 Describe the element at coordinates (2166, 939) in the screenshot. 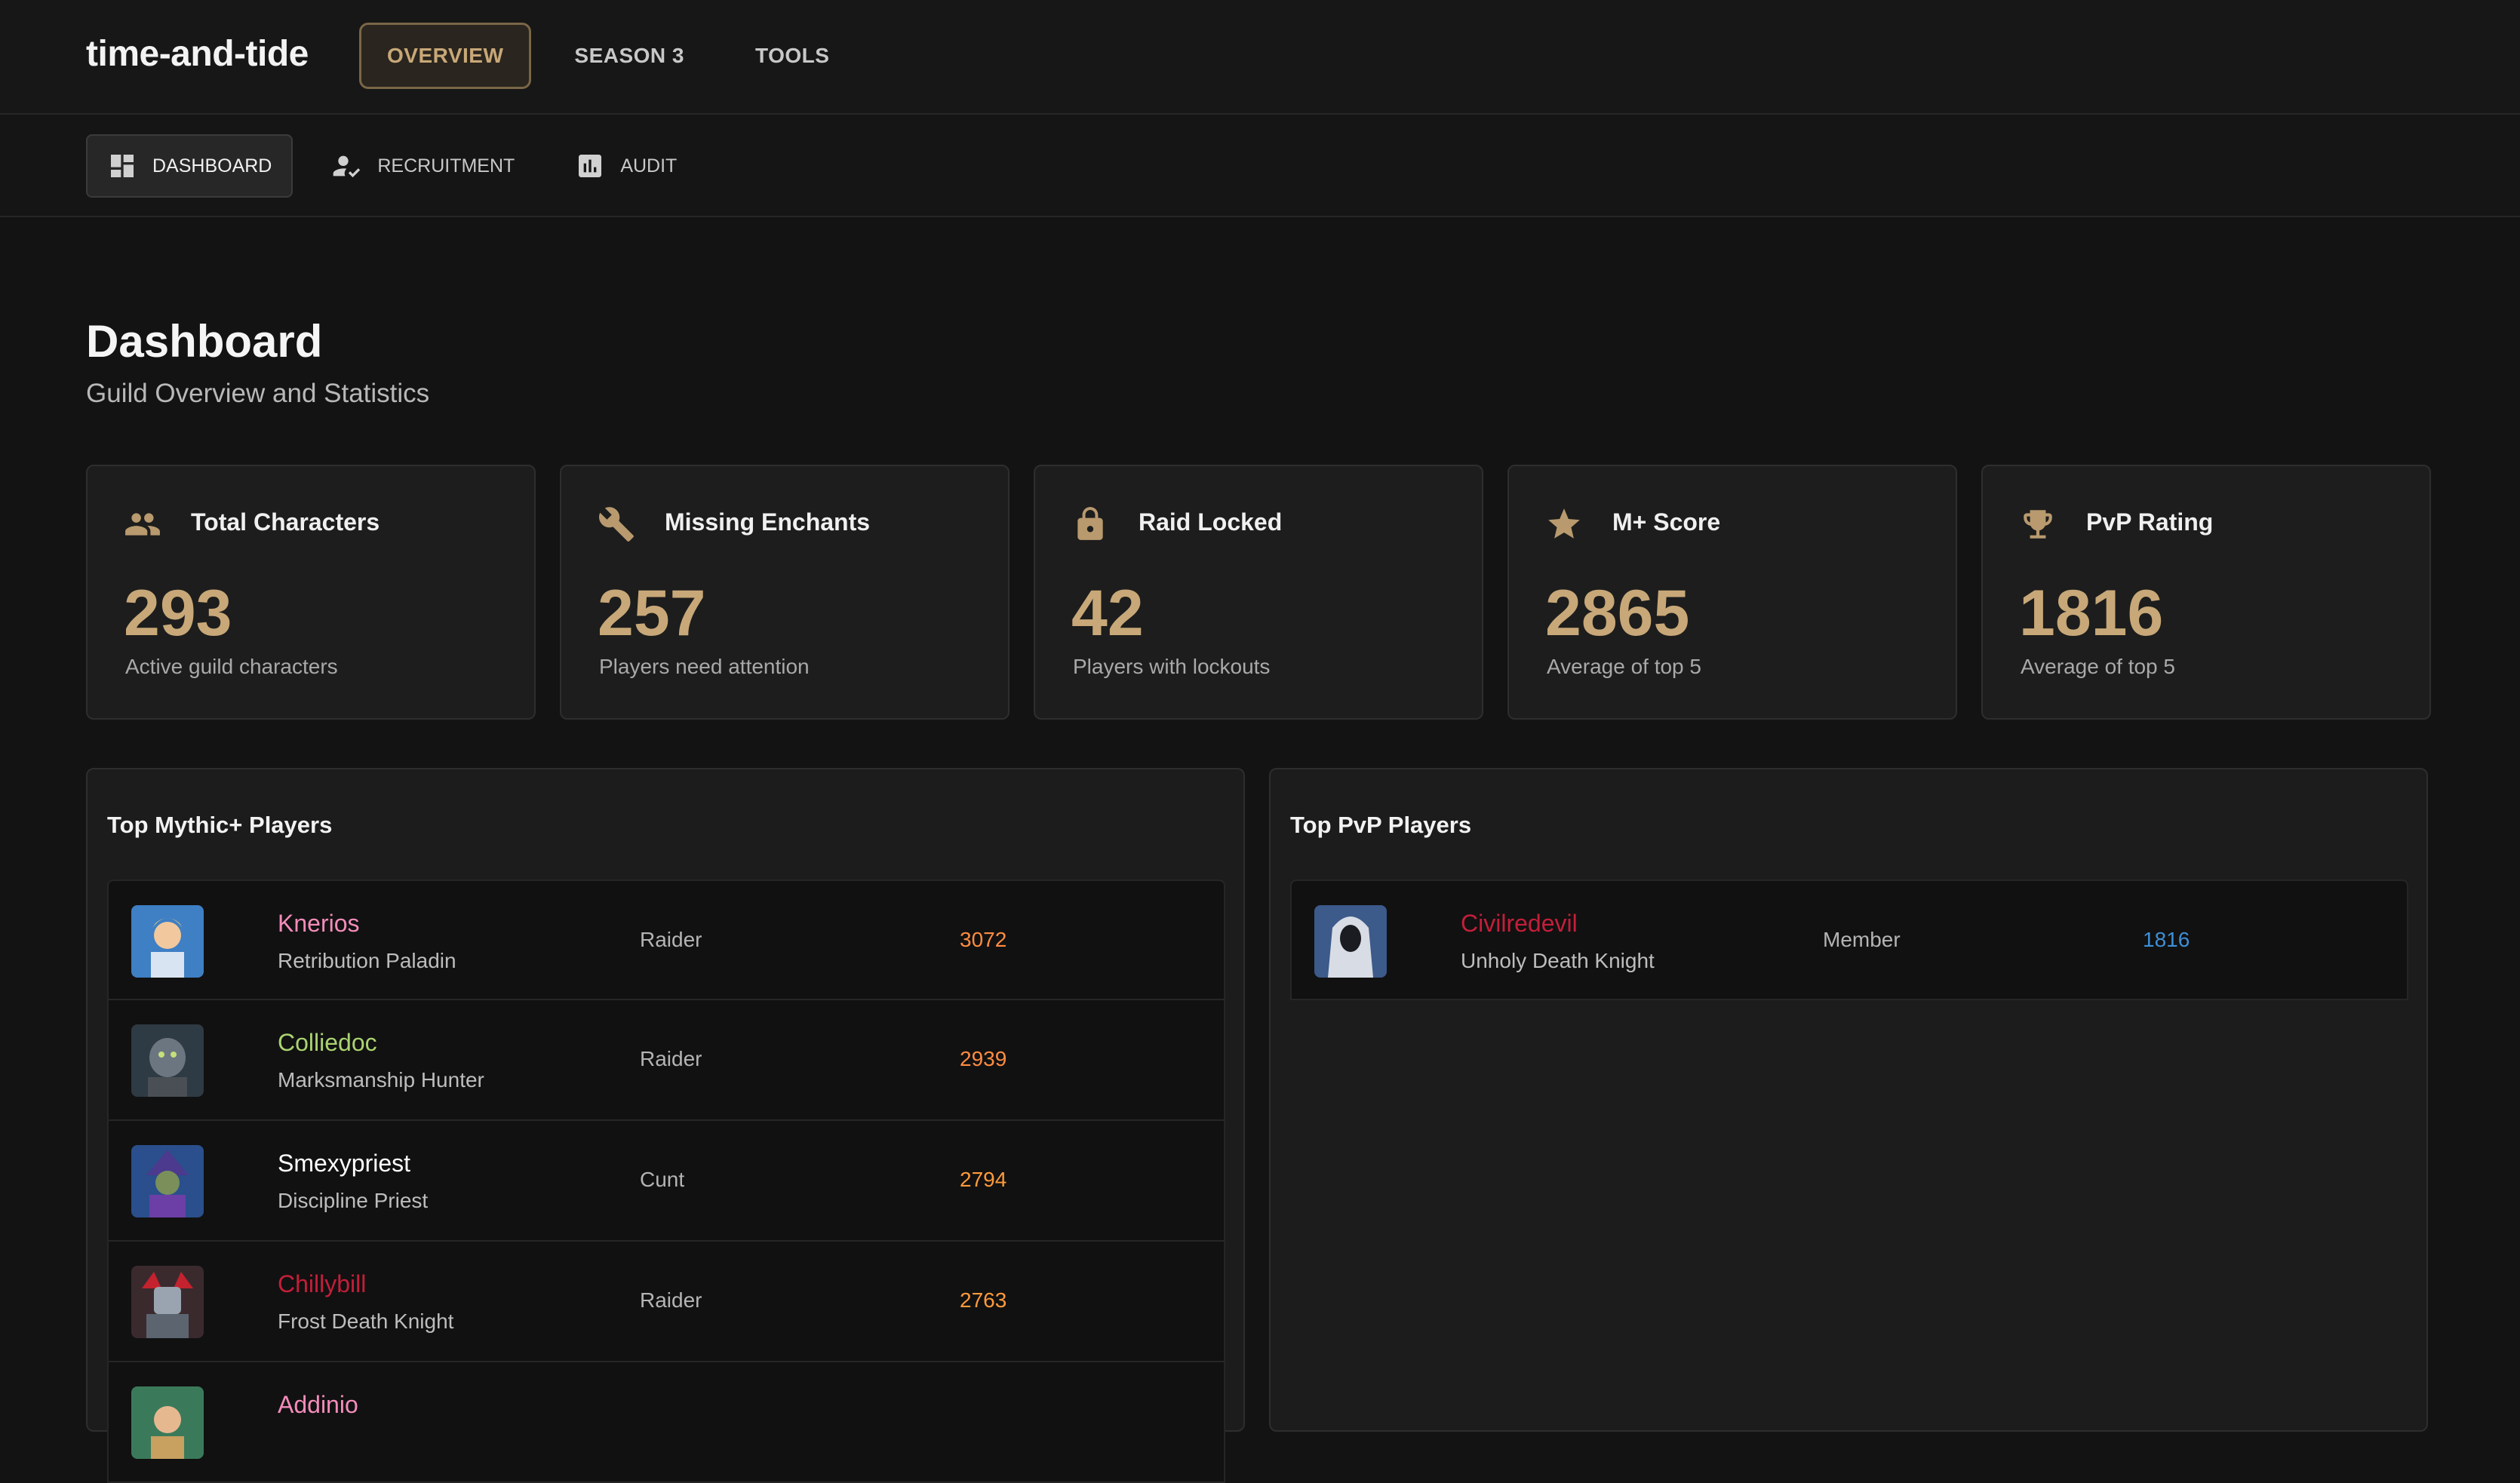

I see `player-score: 1816` at that location.